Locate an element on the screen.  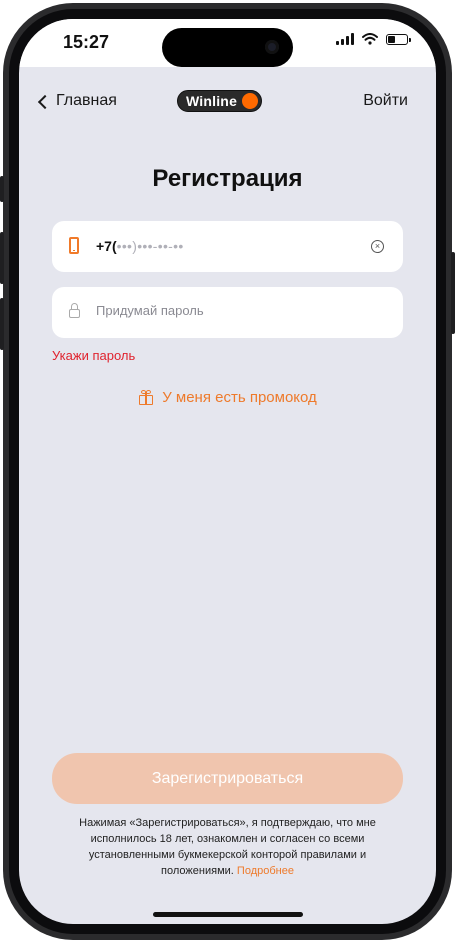
status-icons is located at coordinates (373, 39).